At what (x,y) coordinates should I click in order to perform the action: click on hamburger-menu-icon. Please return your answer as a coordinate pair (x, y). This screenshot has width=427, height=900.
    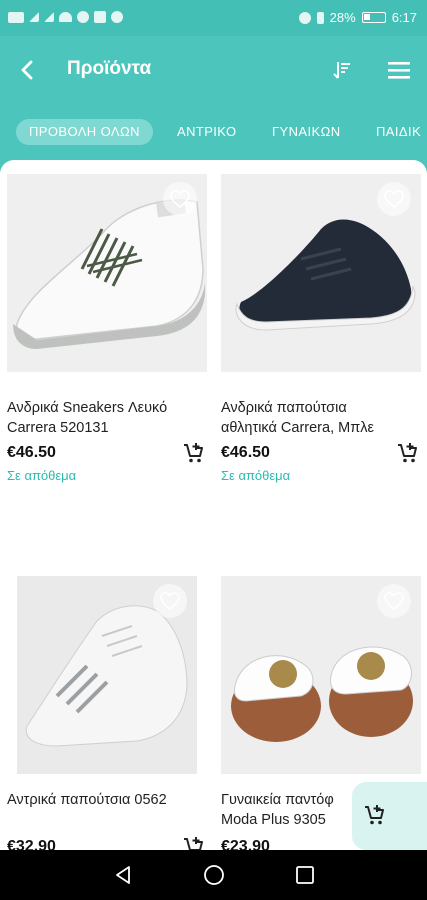
    Looking at the image, I should click on (399, 70).